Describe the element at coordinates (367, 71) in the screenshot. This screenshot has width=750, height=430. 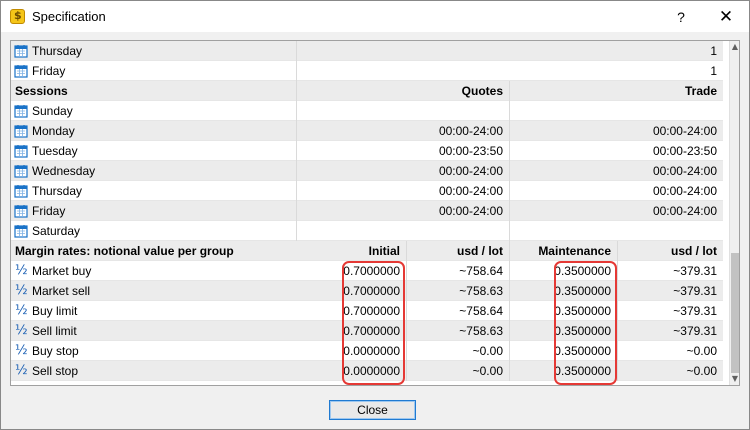
I see `table-row: Friday 1` at that location.